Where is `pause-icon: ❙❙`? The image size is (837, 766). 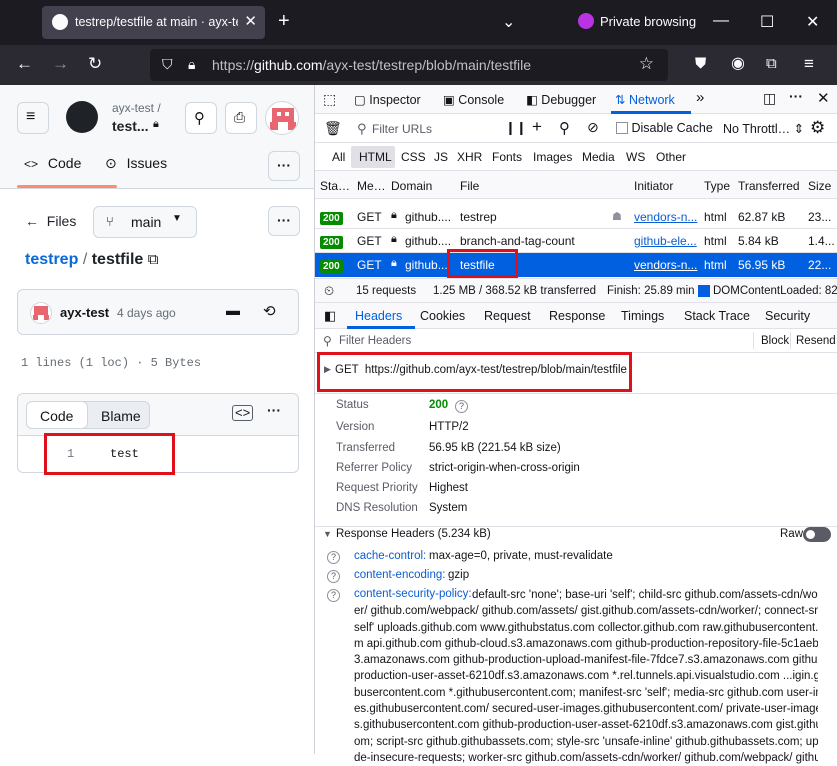
pause-icon: ❙❙ is located at coordinates (516, 128).